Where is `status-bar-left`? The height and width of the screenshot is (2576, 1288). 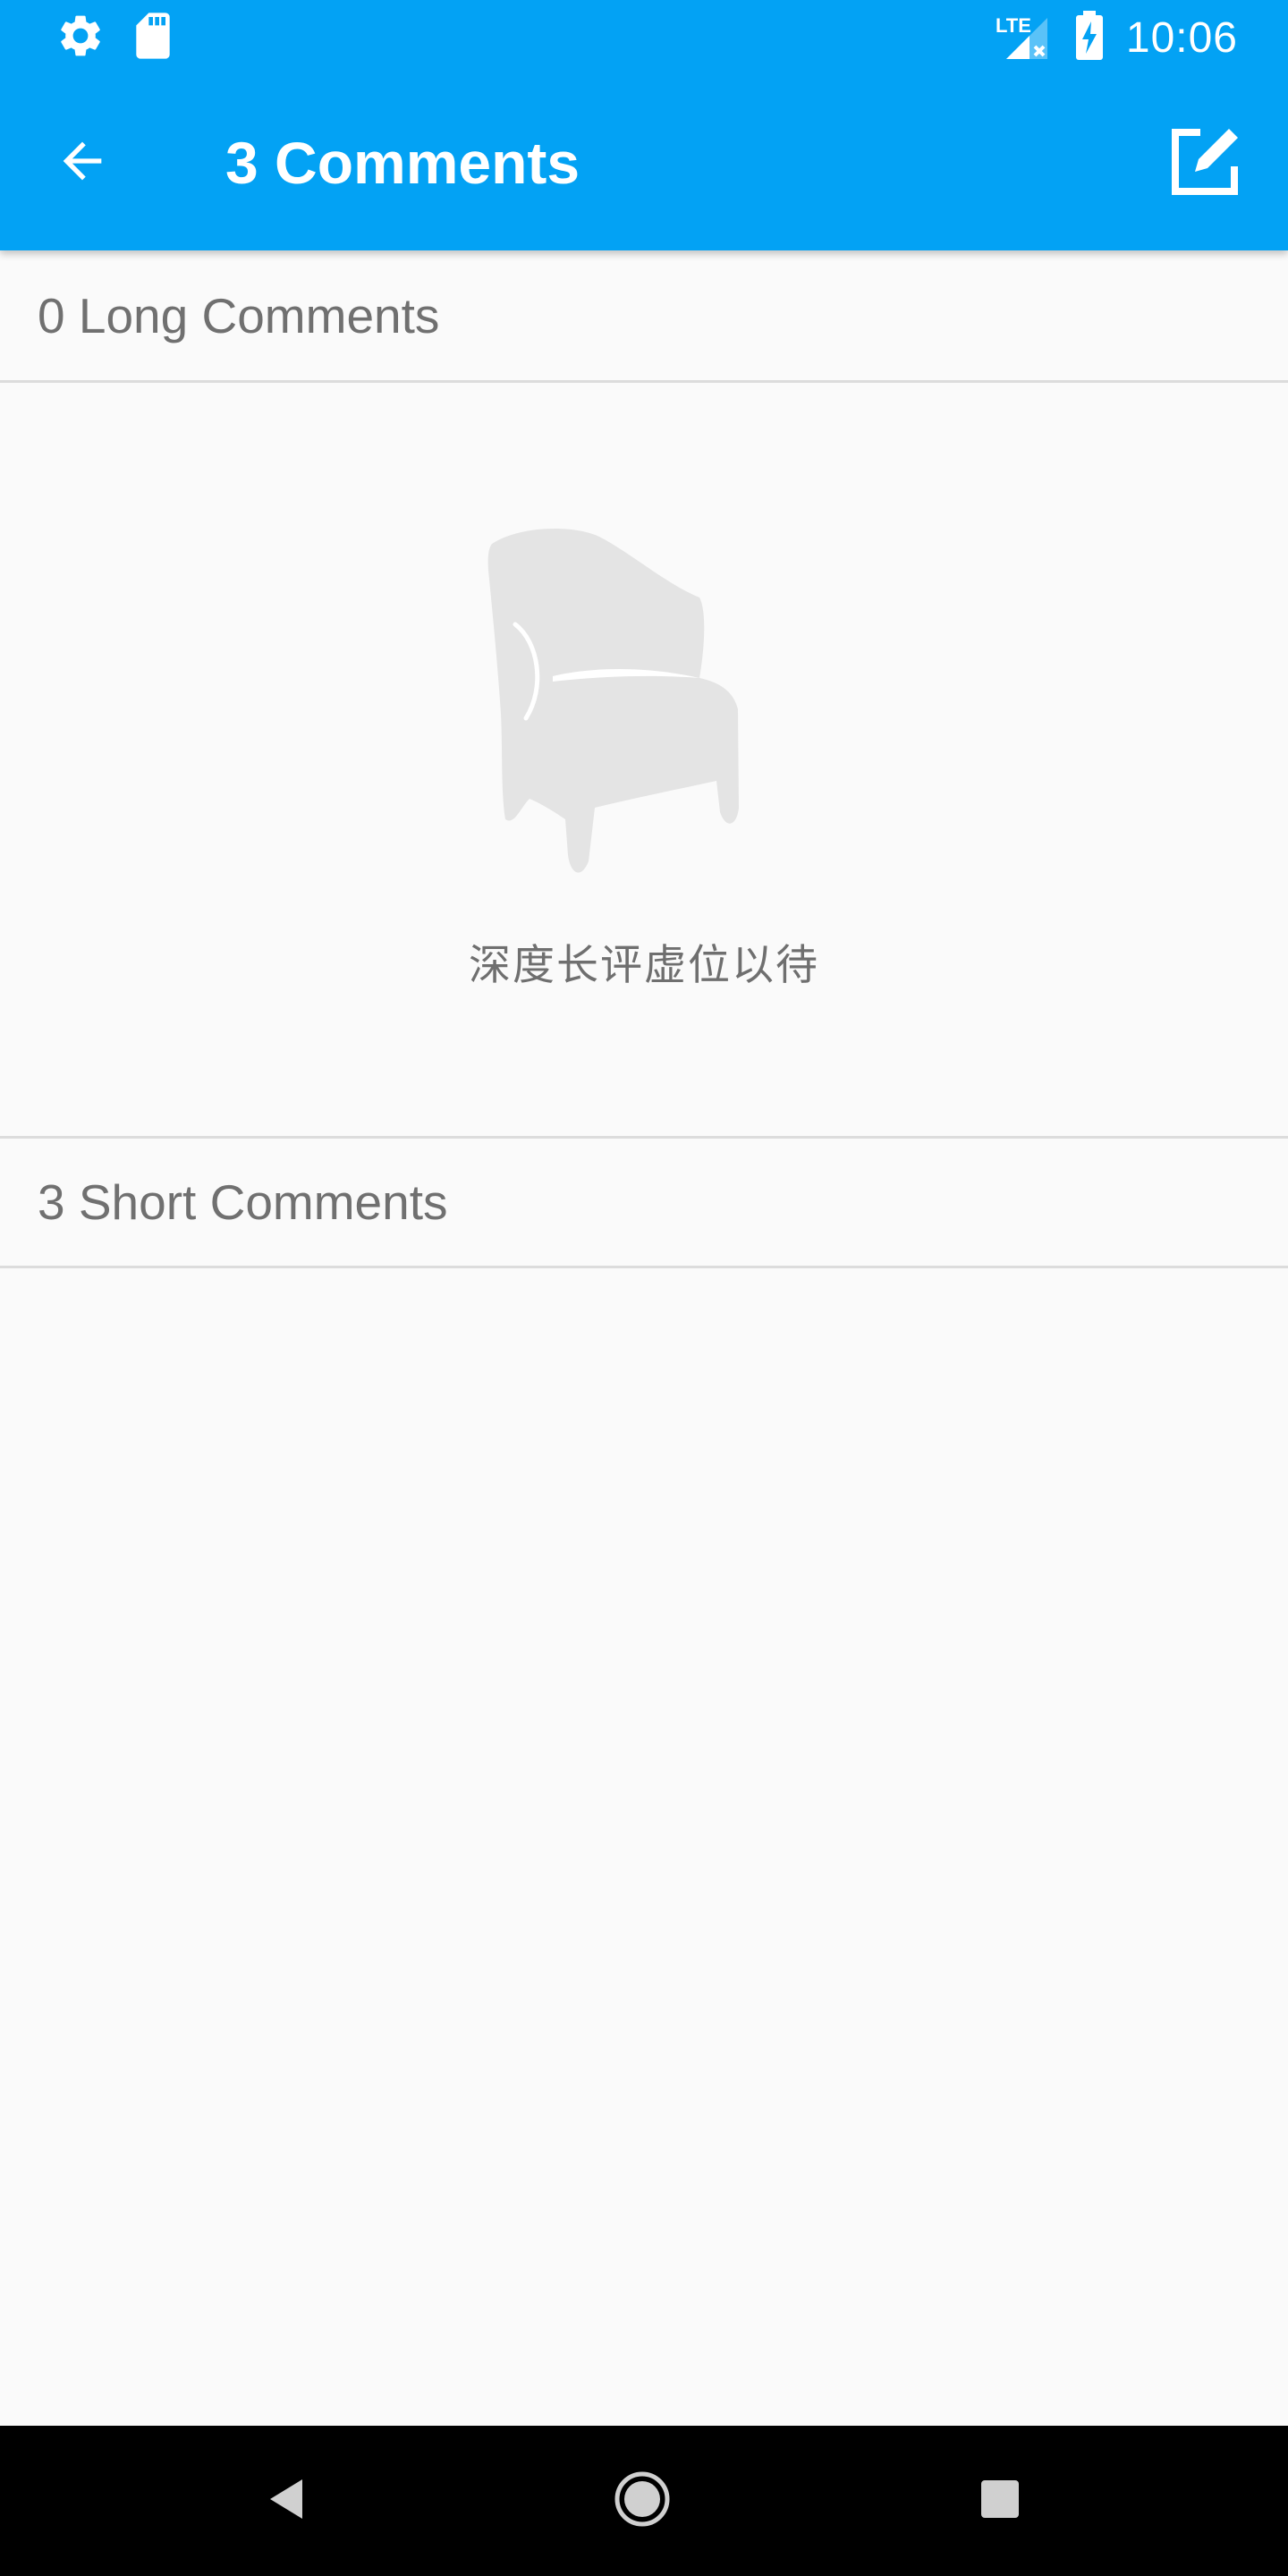
status-bar-left is located at coordinates (115, 38).